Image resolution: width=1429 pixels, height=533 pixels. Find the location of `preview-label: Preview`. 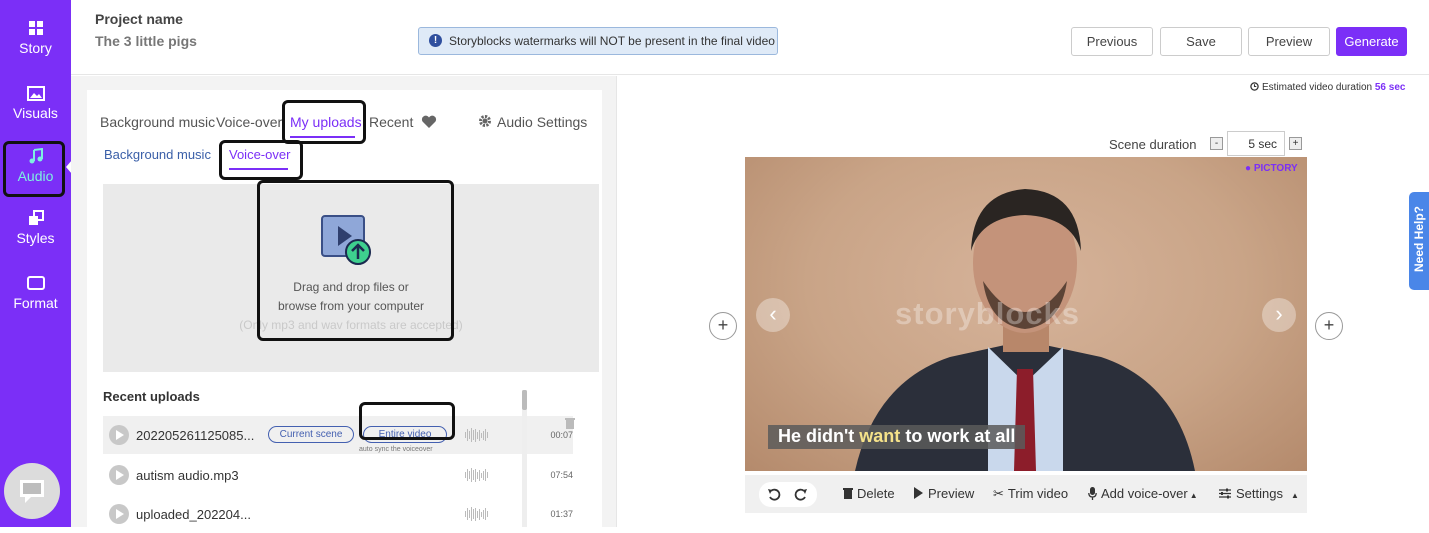

preview-label: Preview is located at coordinates (951, 493).